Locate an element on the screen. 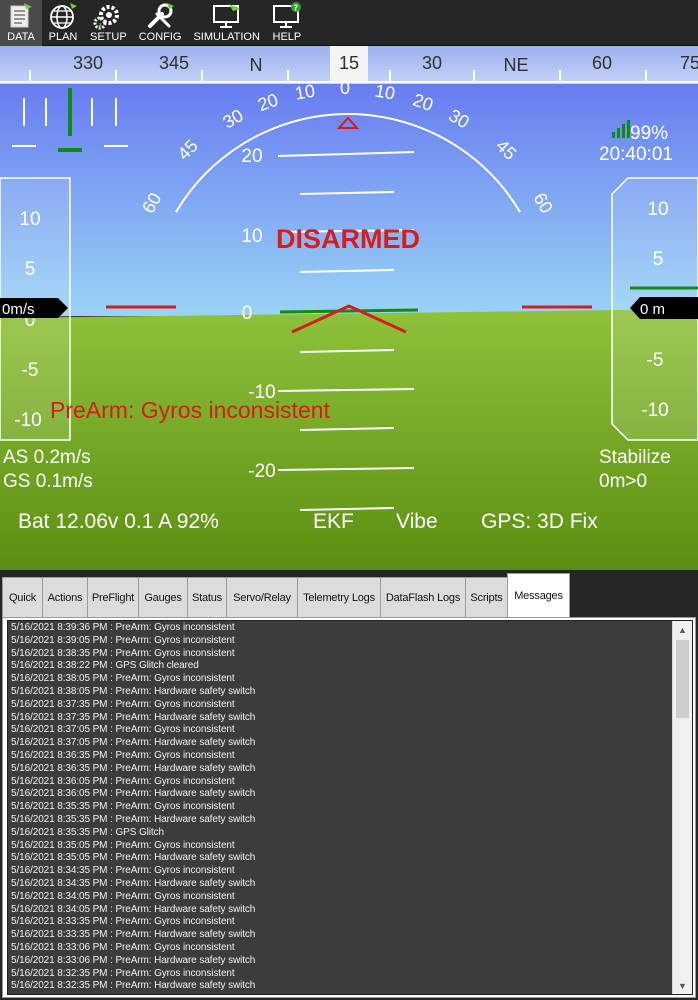 The width and height of the screenshot is (698, 1000). toolbar-help-button: ? HELP is located at coordinates (287, 23).